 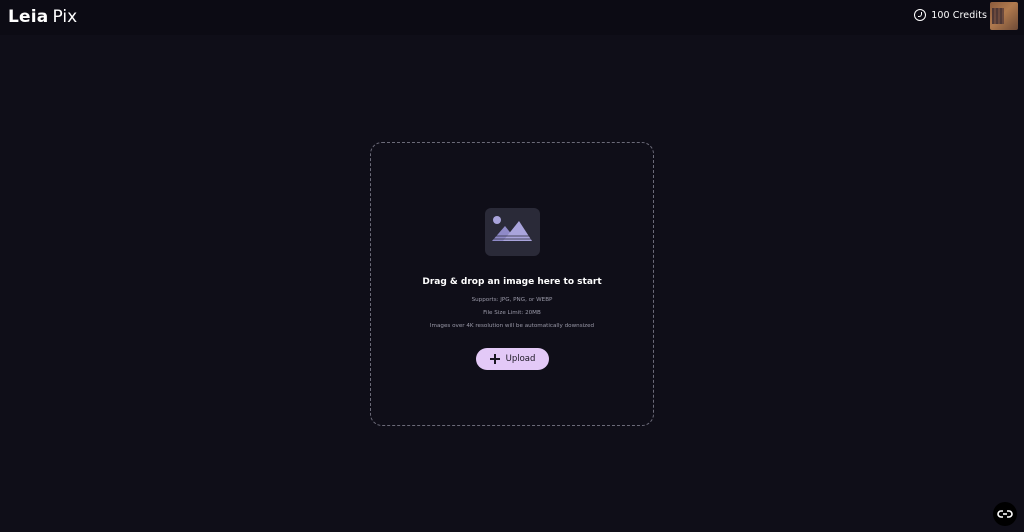 What do you see at coordinates (959, 15) in the screenshot?
I see `credits-label: 100 Credits` at bounding box center [959, 15].